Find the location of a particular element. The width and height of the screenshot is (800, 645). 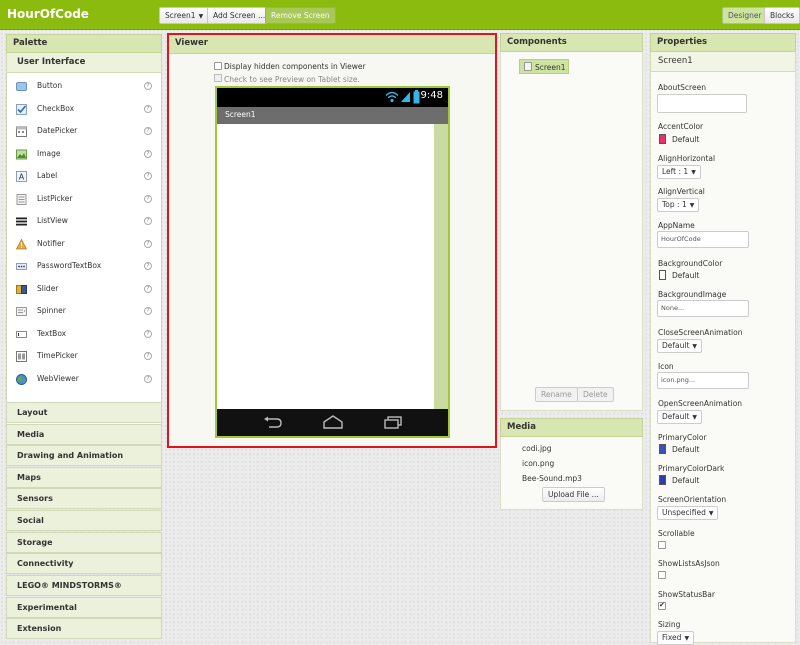

palette-category-social: Social is located at coordinates (84, 520).